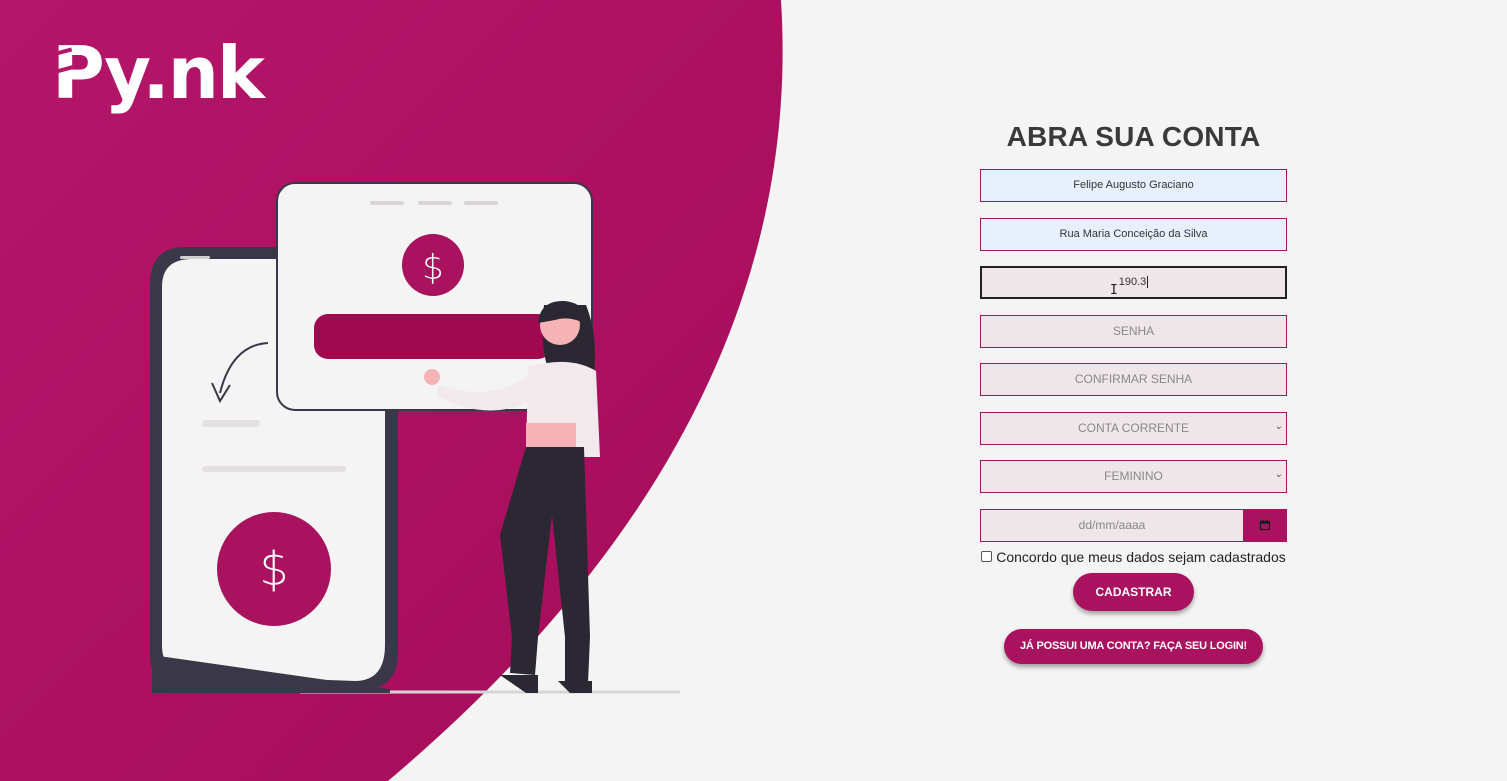 The width and height of the screenshot is (1507, 781). Describe the element at coordinates (987, 556) in the screenshot. I see `consent-checkbox` at that location.